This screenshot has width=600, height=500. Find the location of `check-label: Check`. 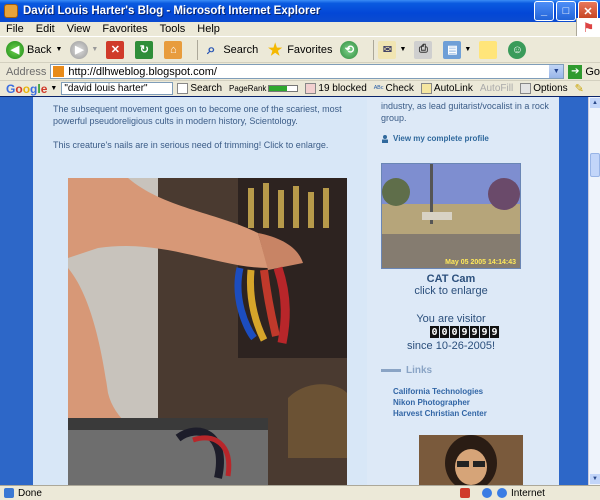

check-label: Check is located at coordinates (399, 88).